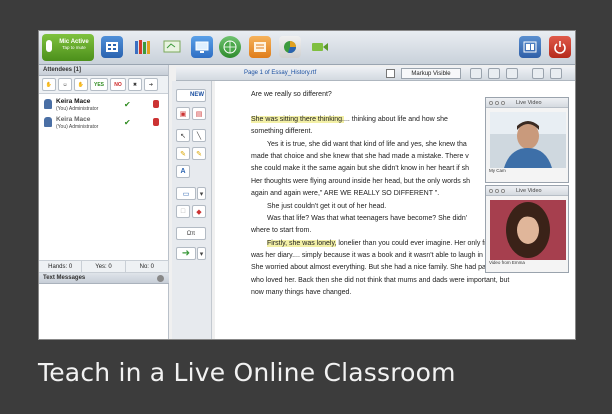 This screenshot has height=414, width=612. Describe the element at coordinates (497, 170) in the screenshot. I see `video-caption: My Cam` at that location.